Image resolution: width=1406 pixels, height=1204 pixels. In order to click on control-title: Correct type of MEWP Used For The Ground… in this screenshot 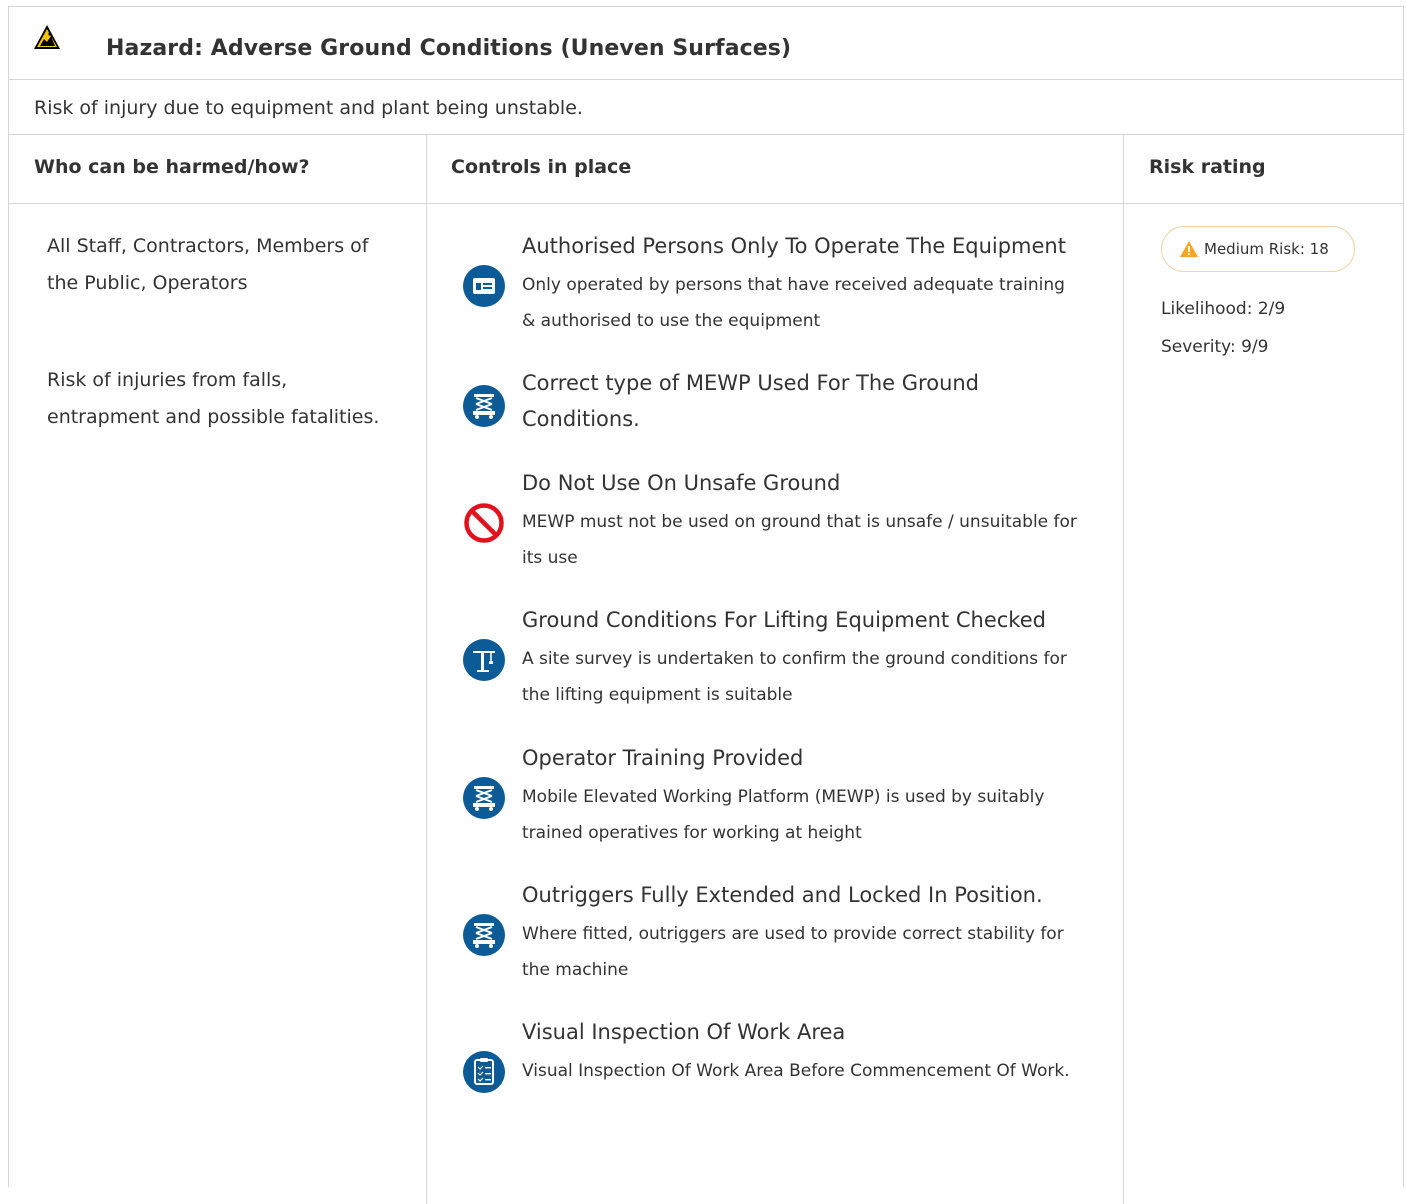, I will do `click(751, 401)`.